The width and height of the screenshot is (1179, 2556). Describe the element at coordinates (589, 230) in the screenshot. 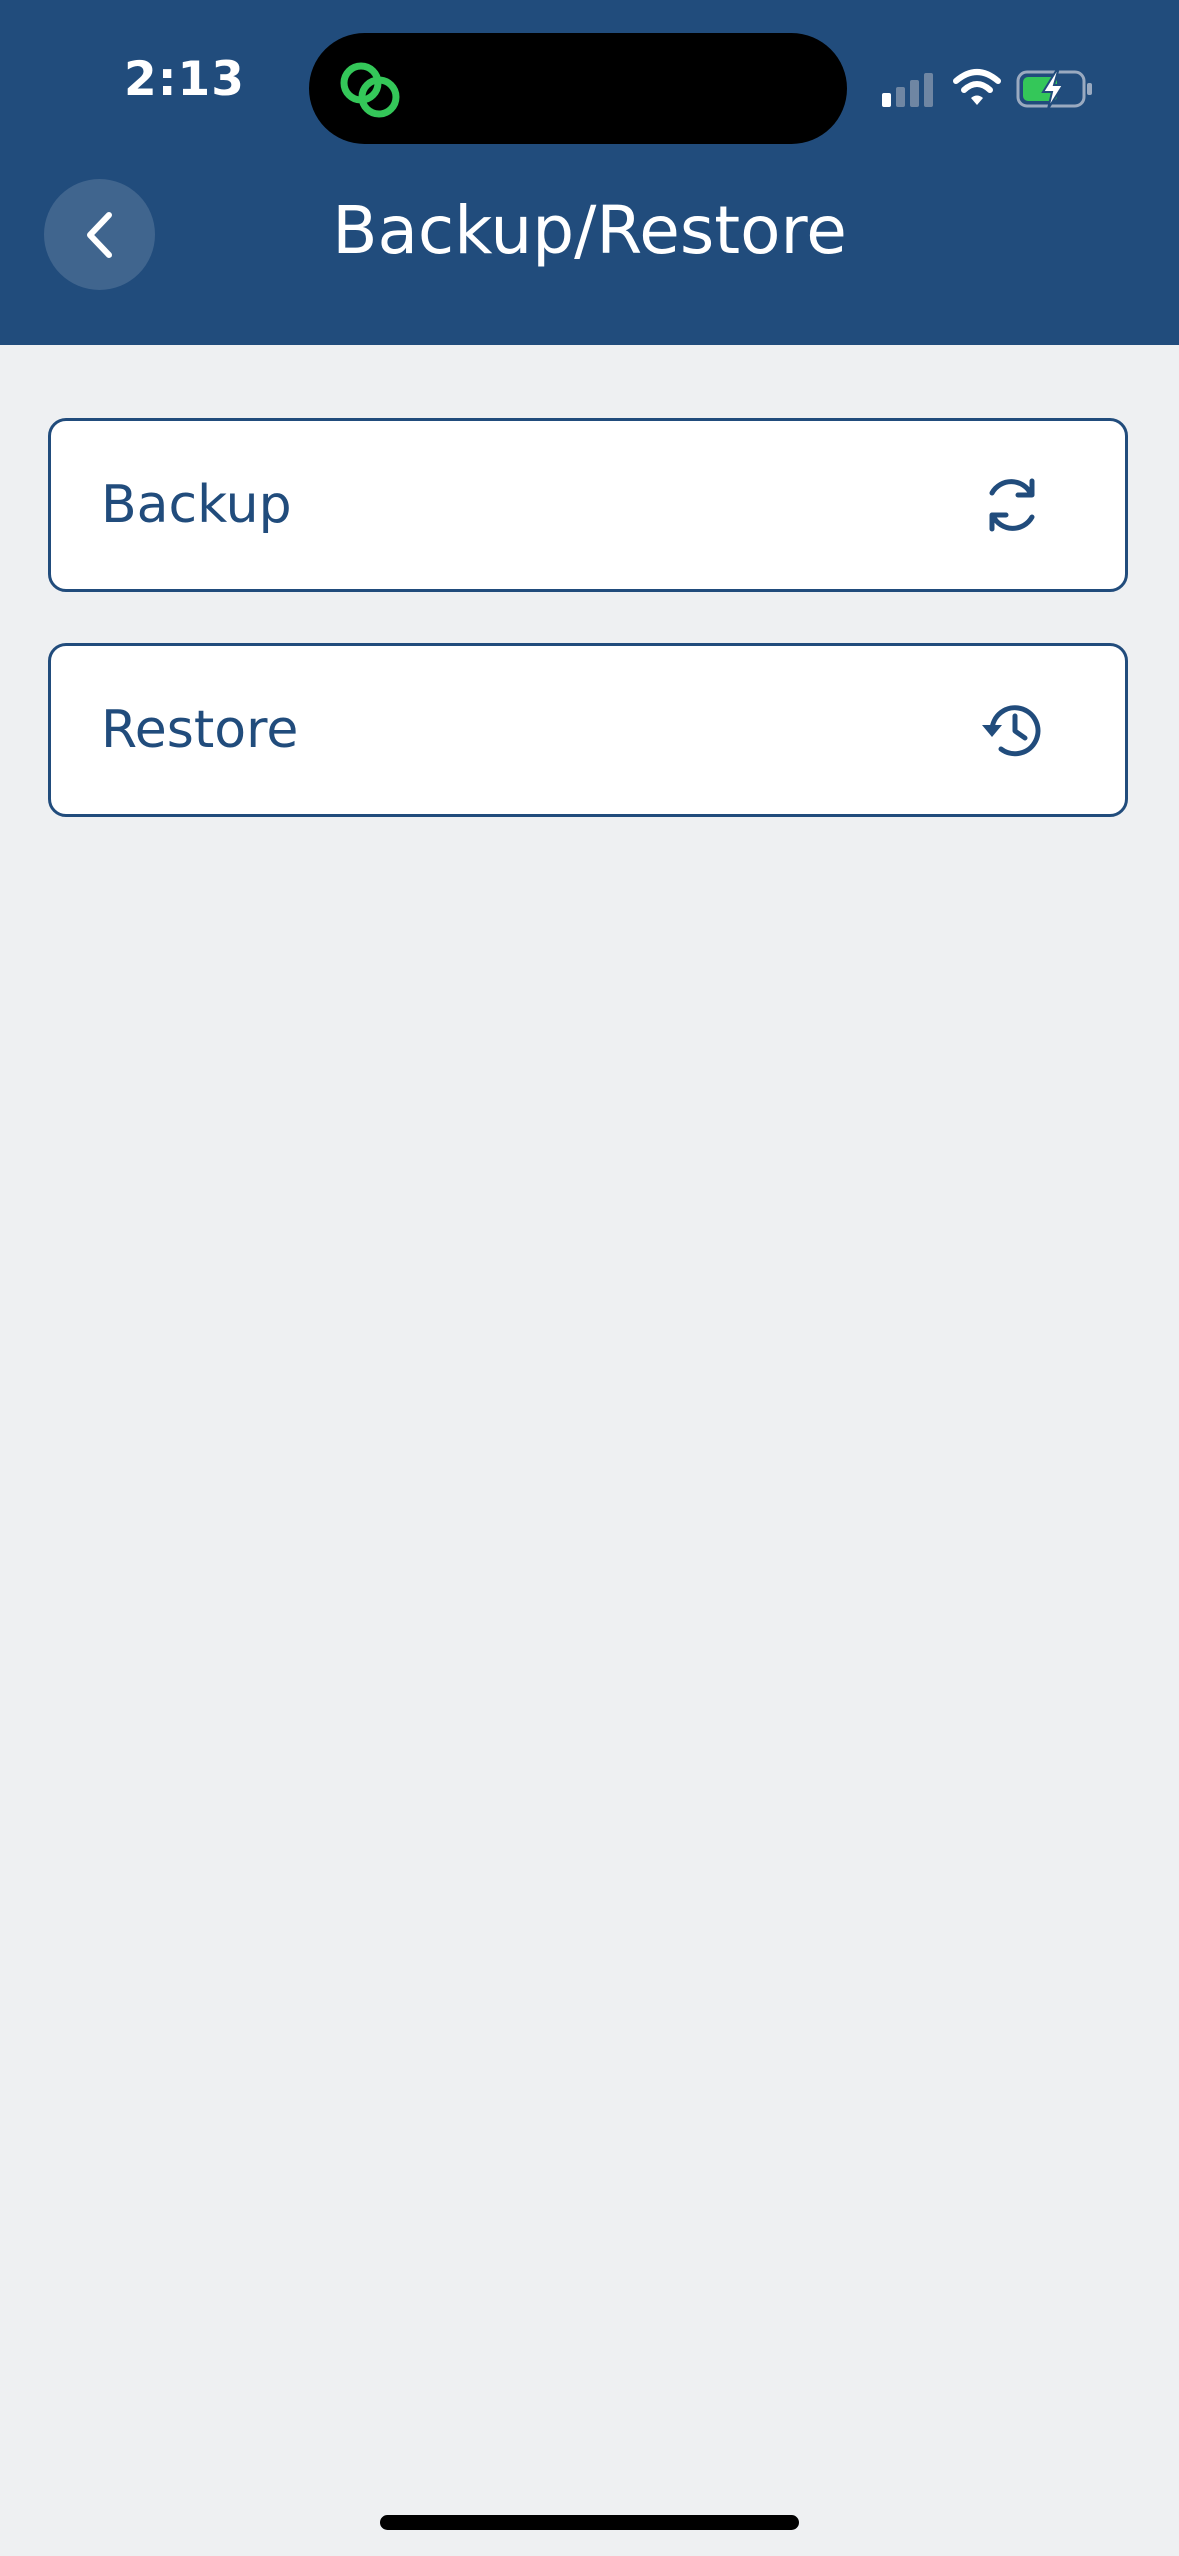

I see `page-title: Backup/Restore` at that location.